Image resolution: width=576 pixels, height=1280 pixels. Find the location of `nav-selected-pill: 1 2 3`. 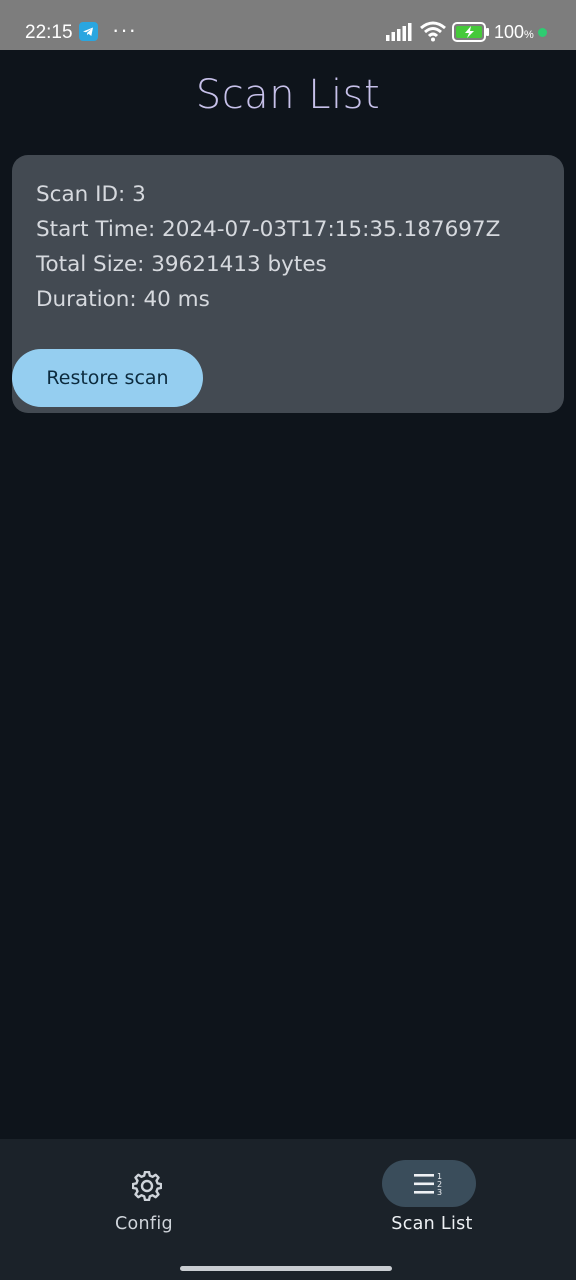

nav-selected-pill: 1 2 3 is located at coordinates (429, 1183).